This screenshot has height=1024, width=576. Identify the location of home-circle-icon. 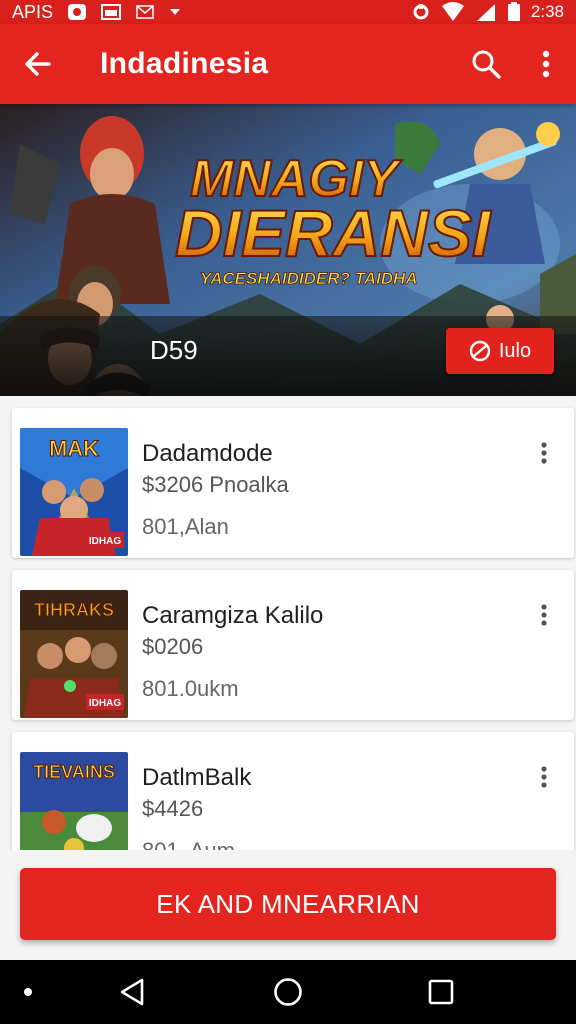
(288, 992).